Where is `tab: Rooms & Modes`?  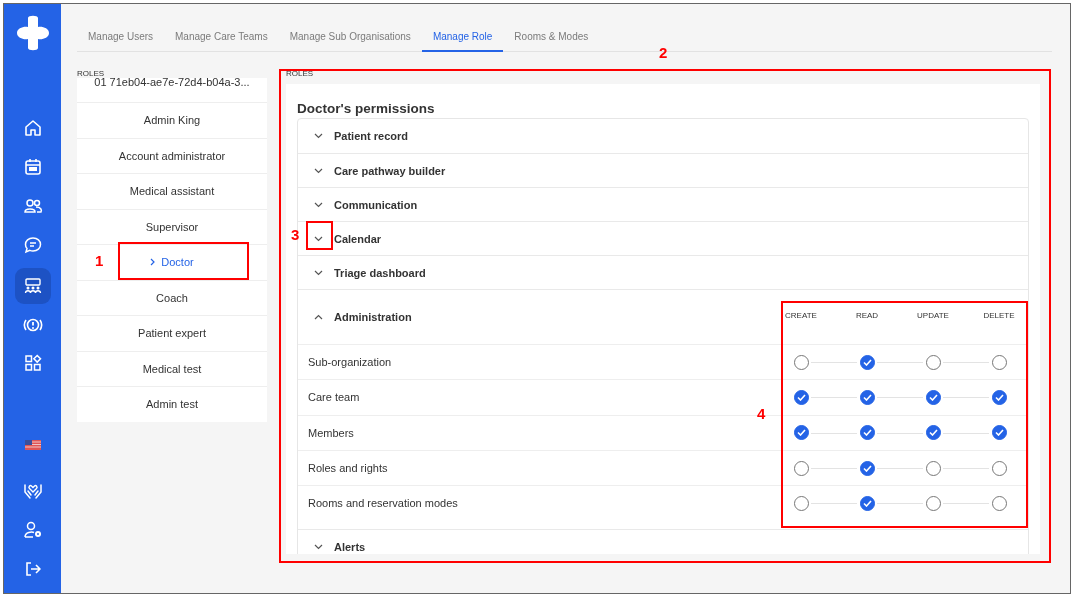
tab: Rooms & Modes is located at coordinates (551, 41).